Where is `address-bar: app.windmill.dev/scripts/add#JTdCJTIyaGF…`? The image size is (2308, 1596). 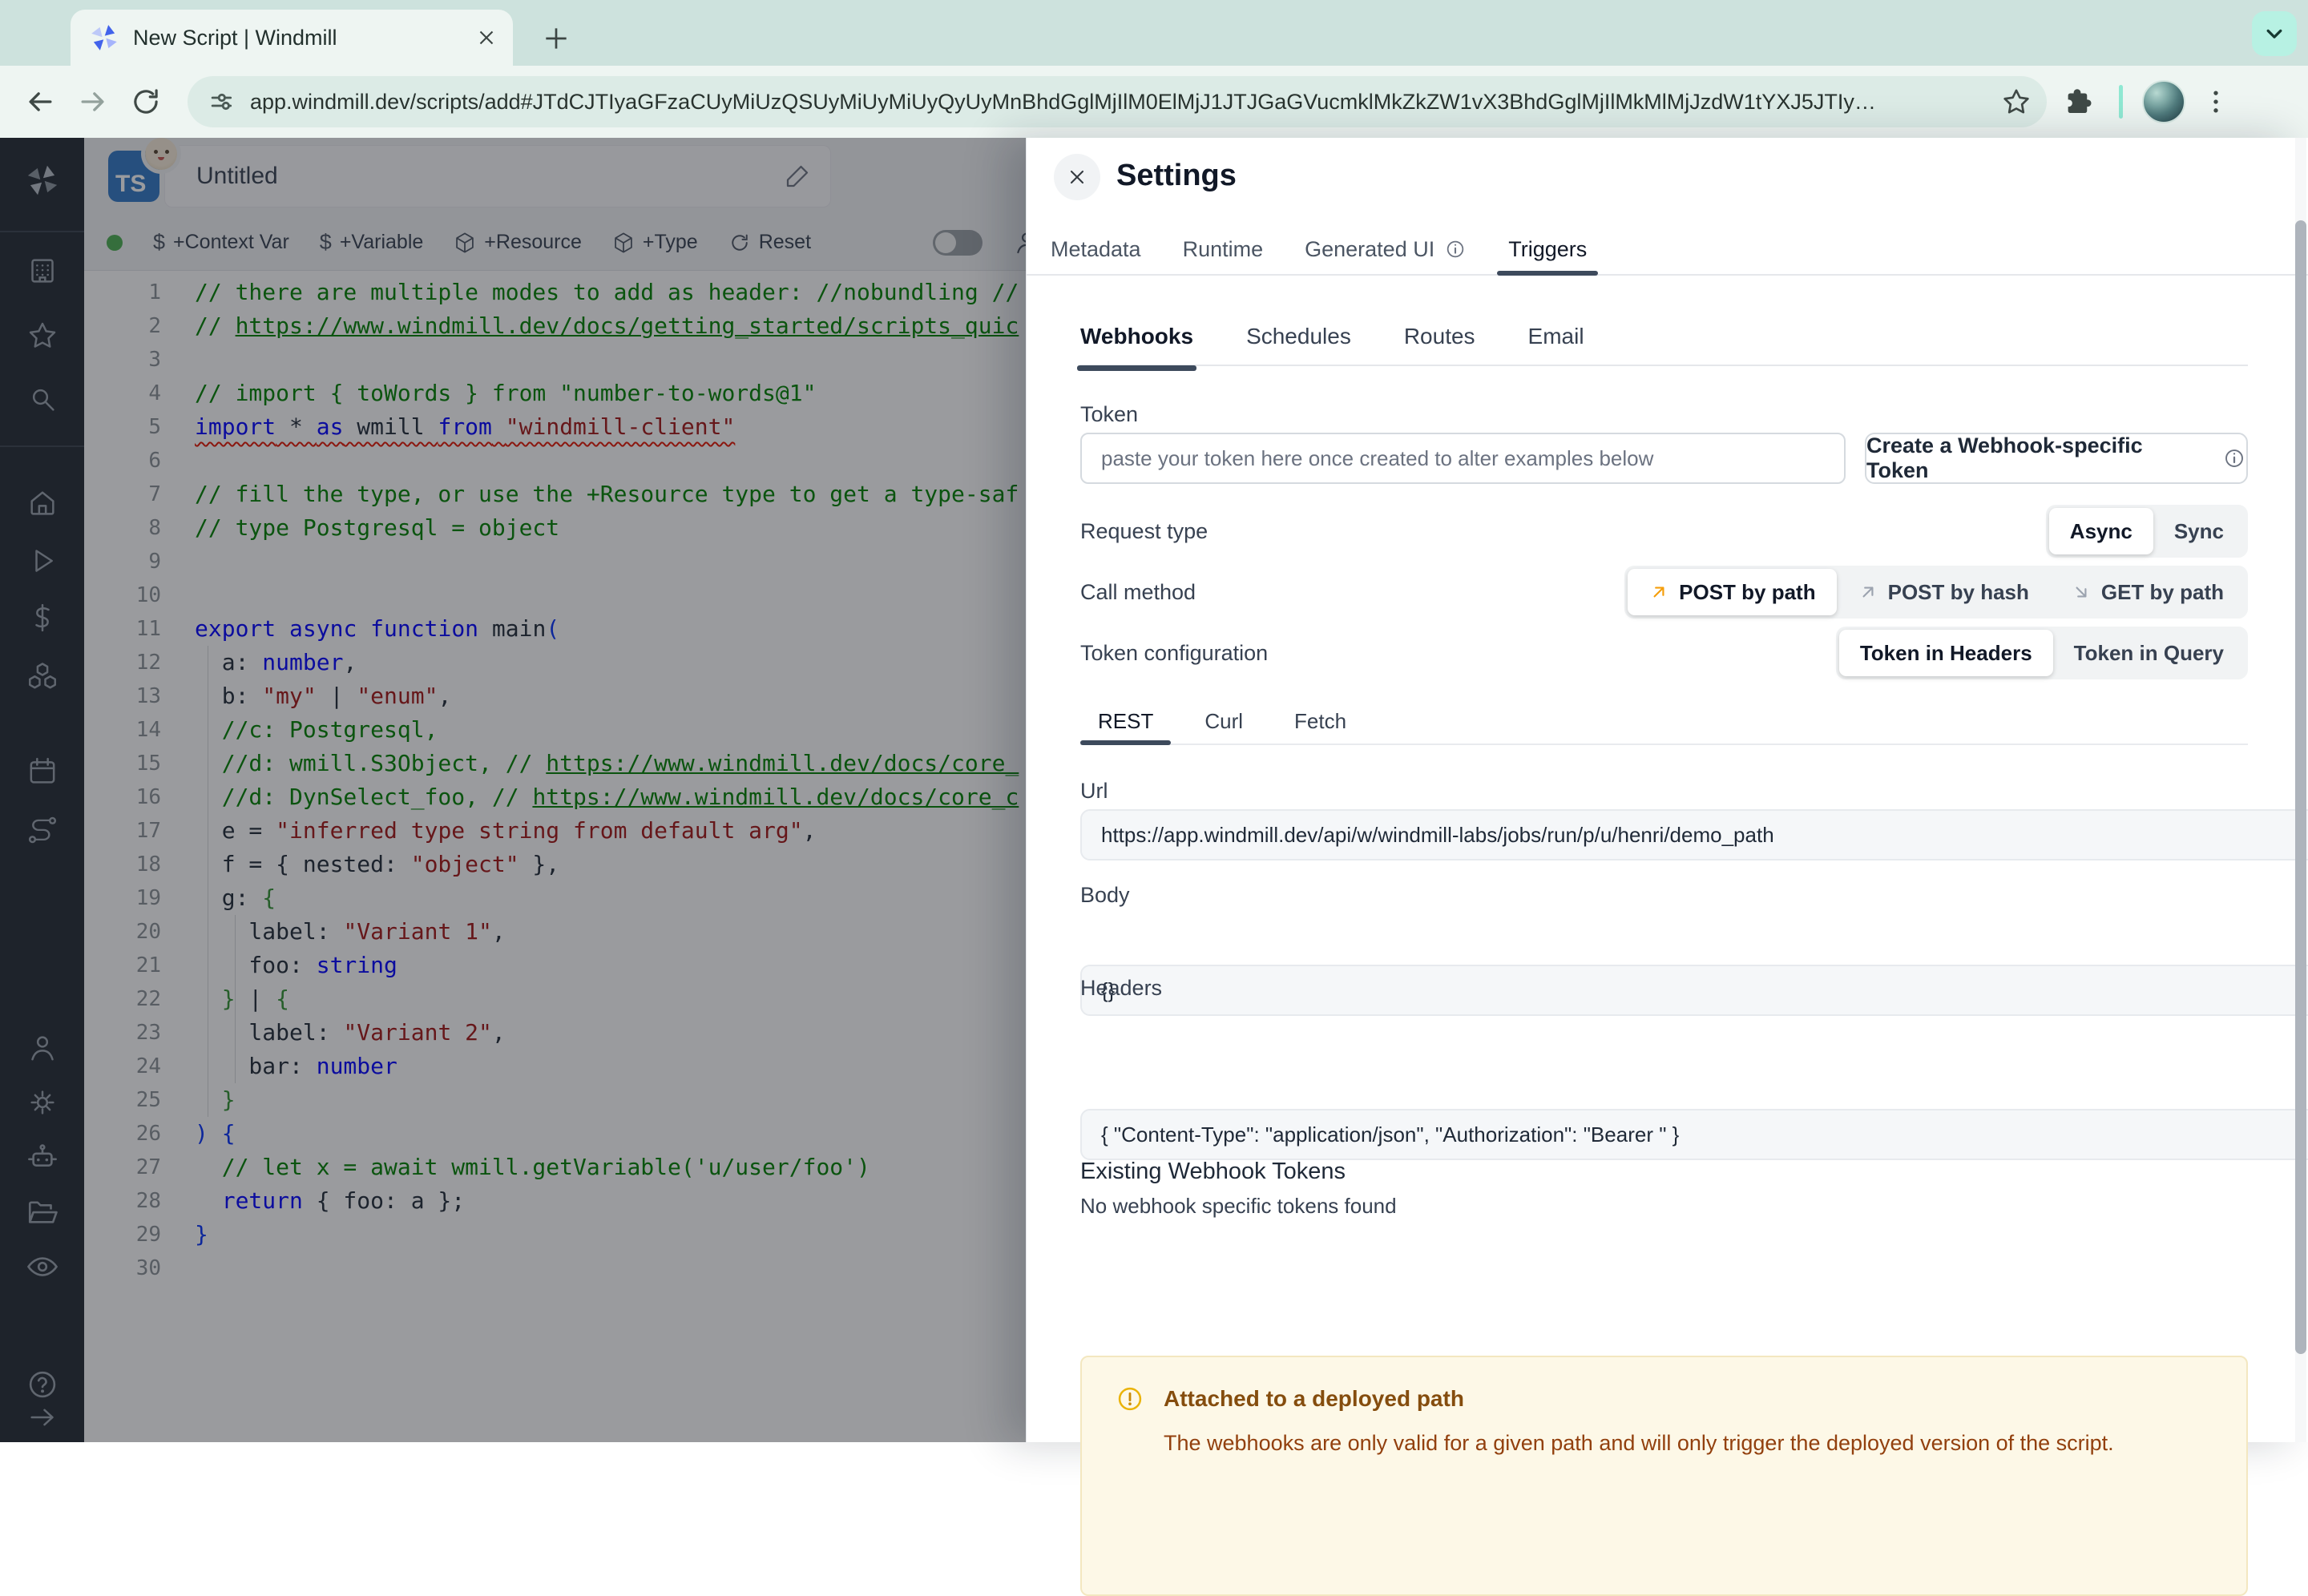
address-bar: app.windmill.dev/scripts/add#JTdCJTIyaGF… is located at coordinates (1117, 101).